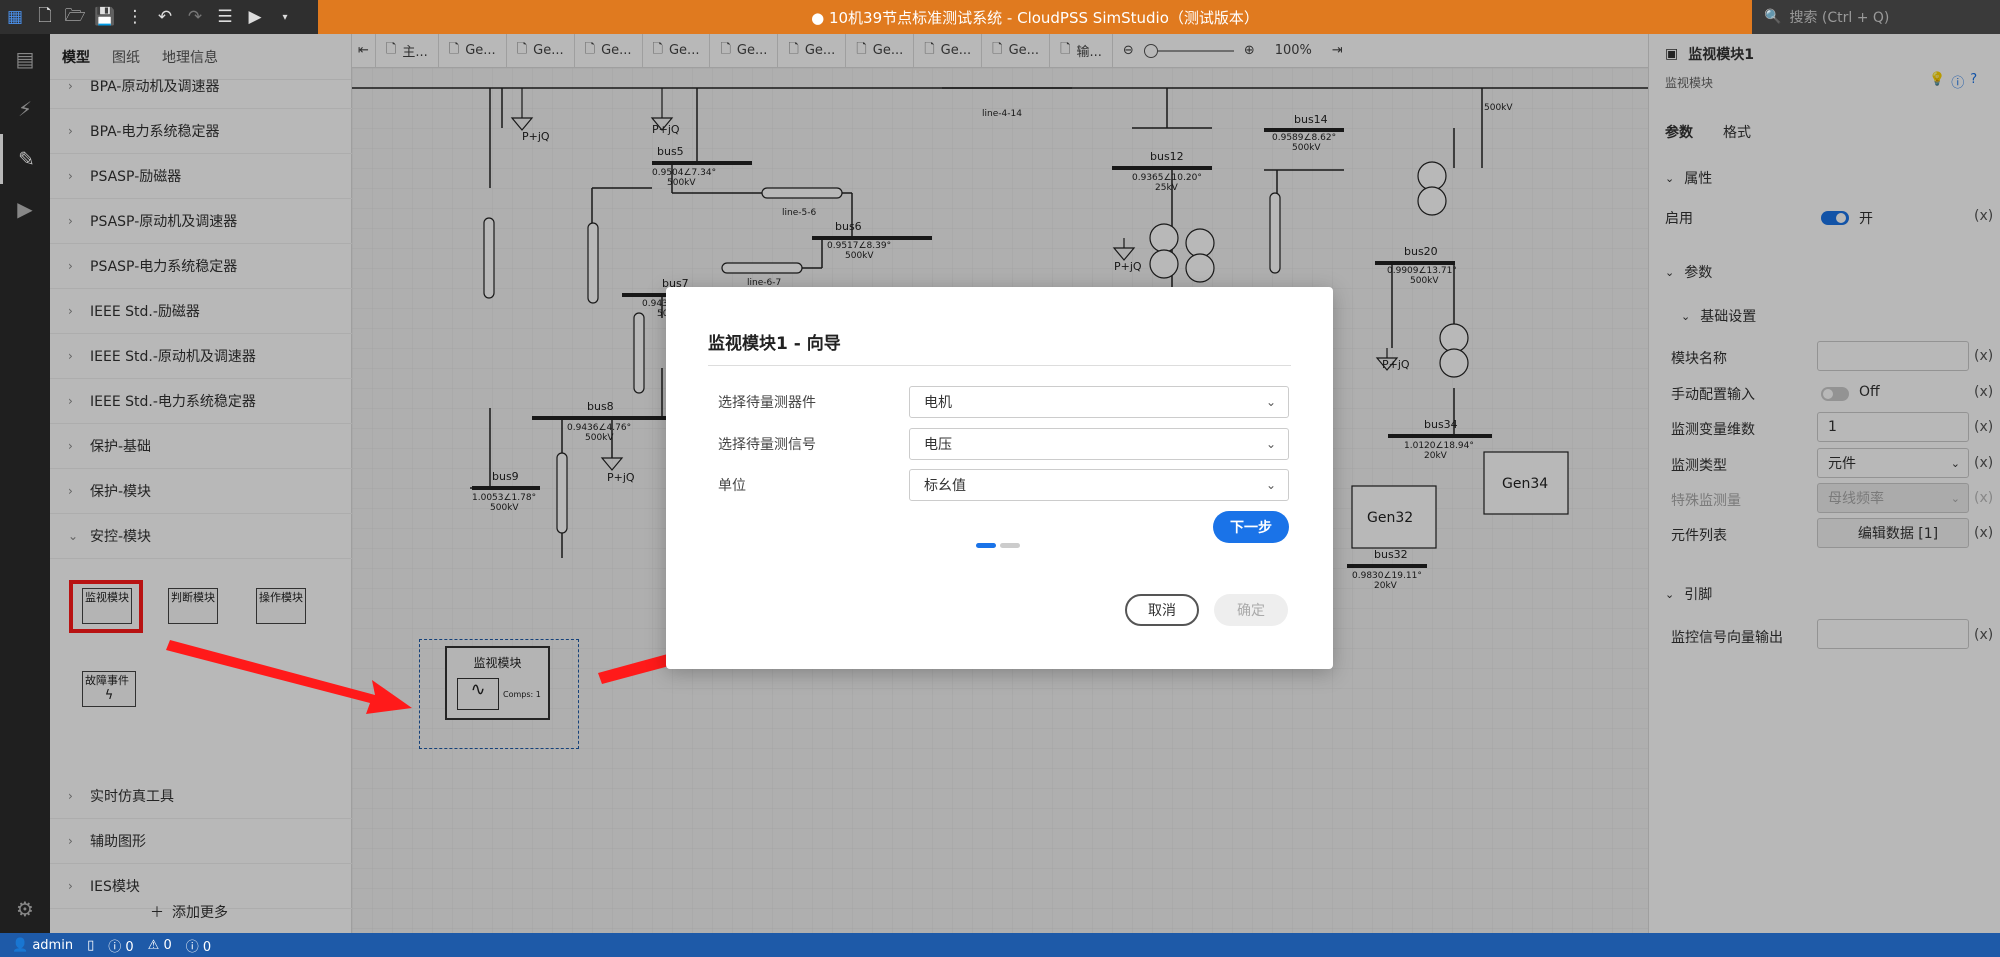 The width and height of the screenshot is (2000, 957). I want to click on device-label: 选择待量测器件, so click(767, 403).